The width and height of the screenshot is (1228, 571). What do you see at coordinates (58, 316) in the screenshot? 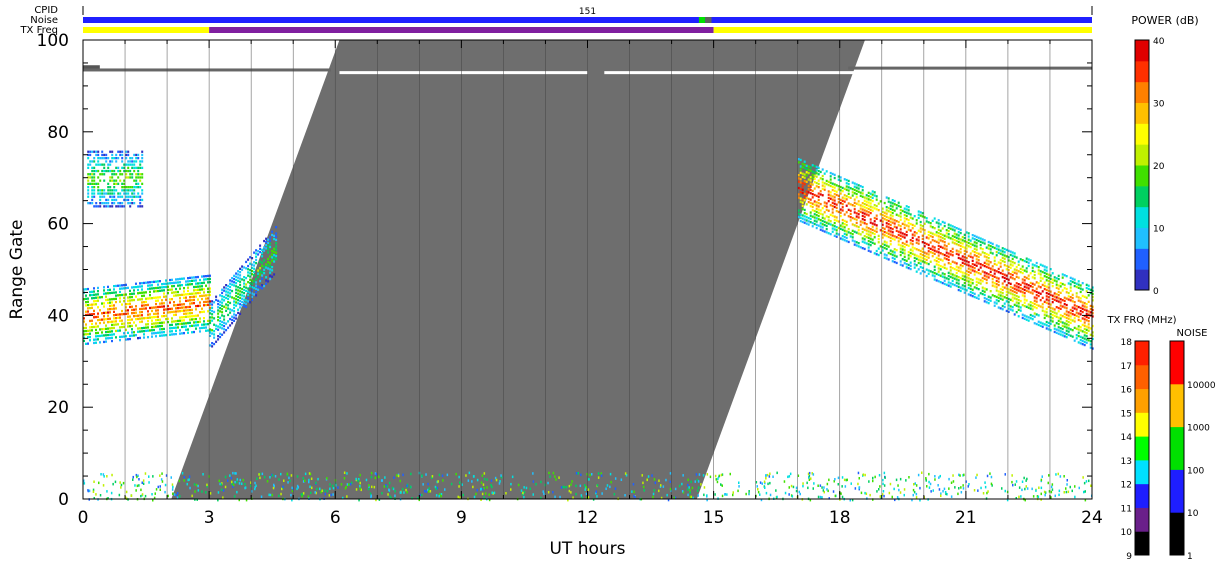
I see `y-tick-label: 40` at bounding box center [58, 316].